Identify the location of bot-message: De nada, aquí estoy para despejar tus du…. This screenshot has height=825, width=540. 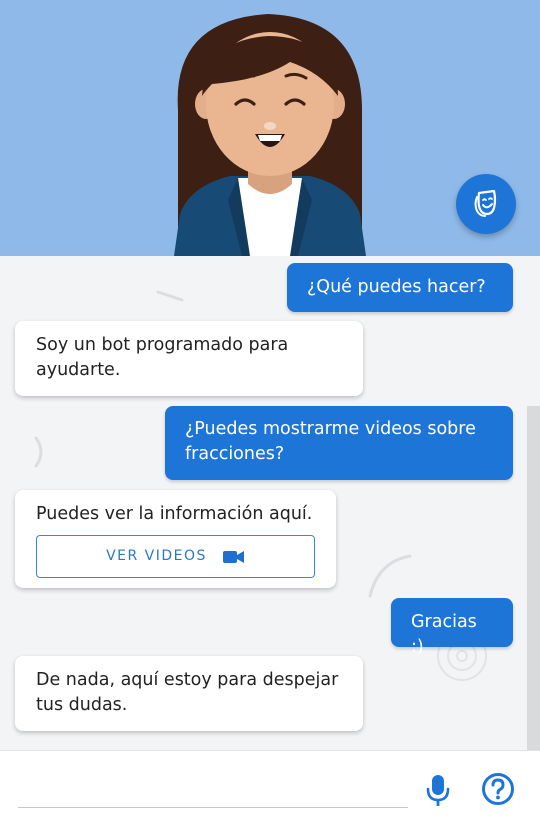
(189, 693).